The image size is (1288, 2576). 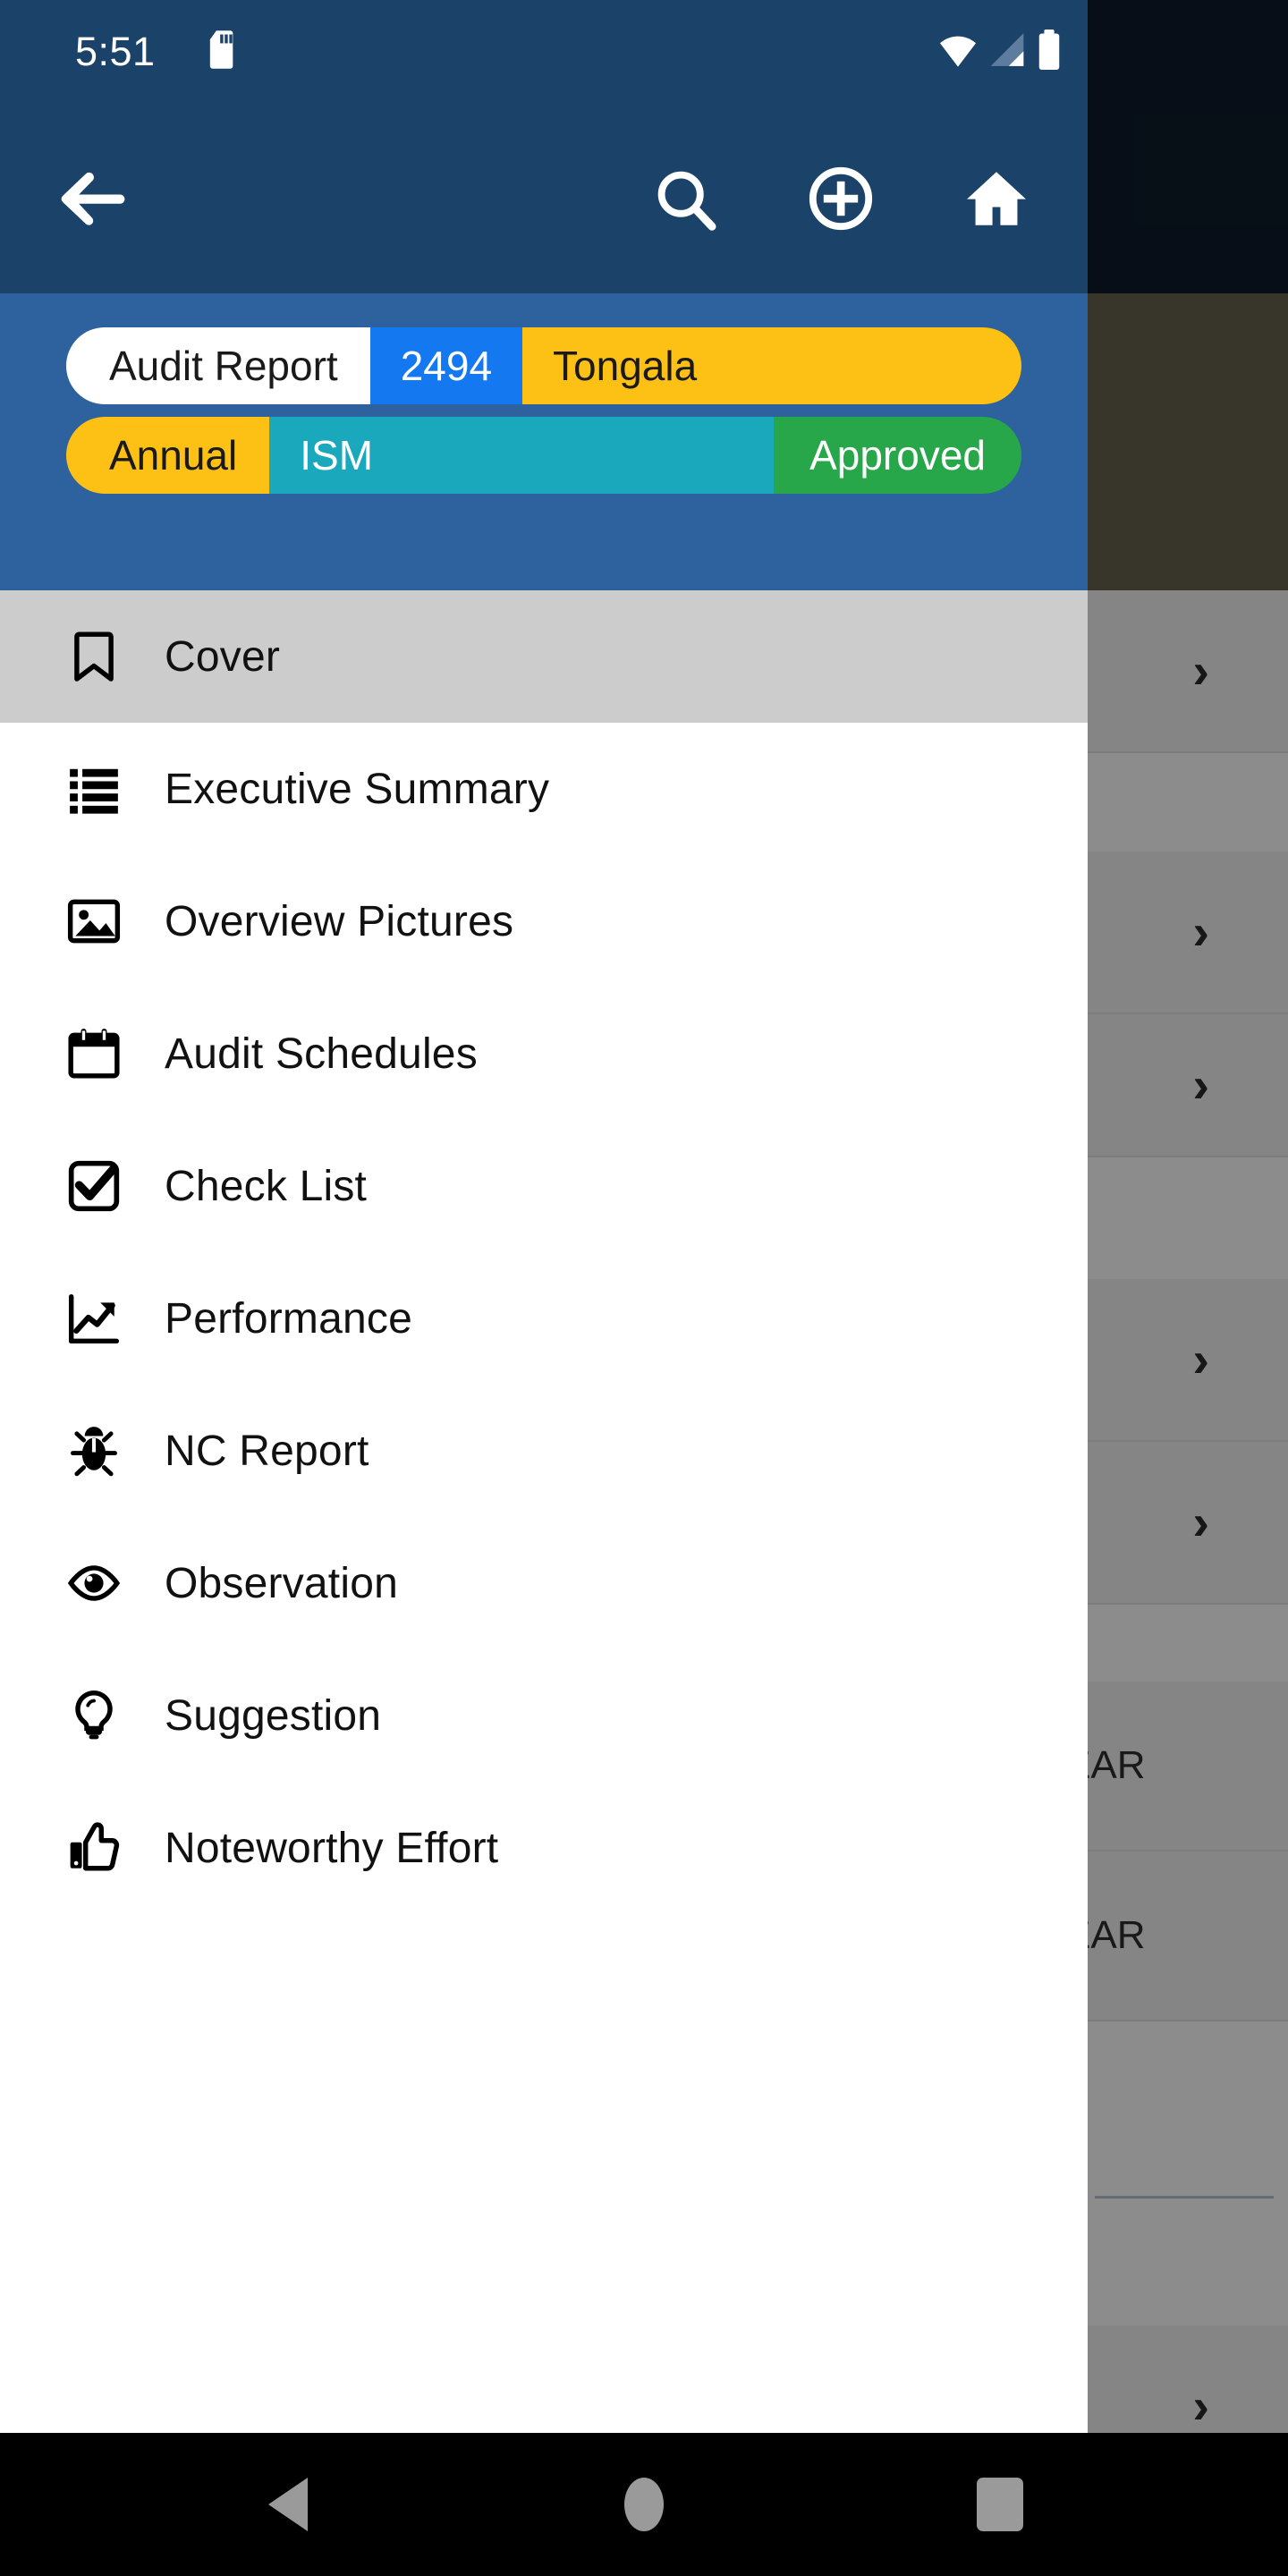 I want to click on tag-report-number-label: 2494, so click(x=446, y=366).